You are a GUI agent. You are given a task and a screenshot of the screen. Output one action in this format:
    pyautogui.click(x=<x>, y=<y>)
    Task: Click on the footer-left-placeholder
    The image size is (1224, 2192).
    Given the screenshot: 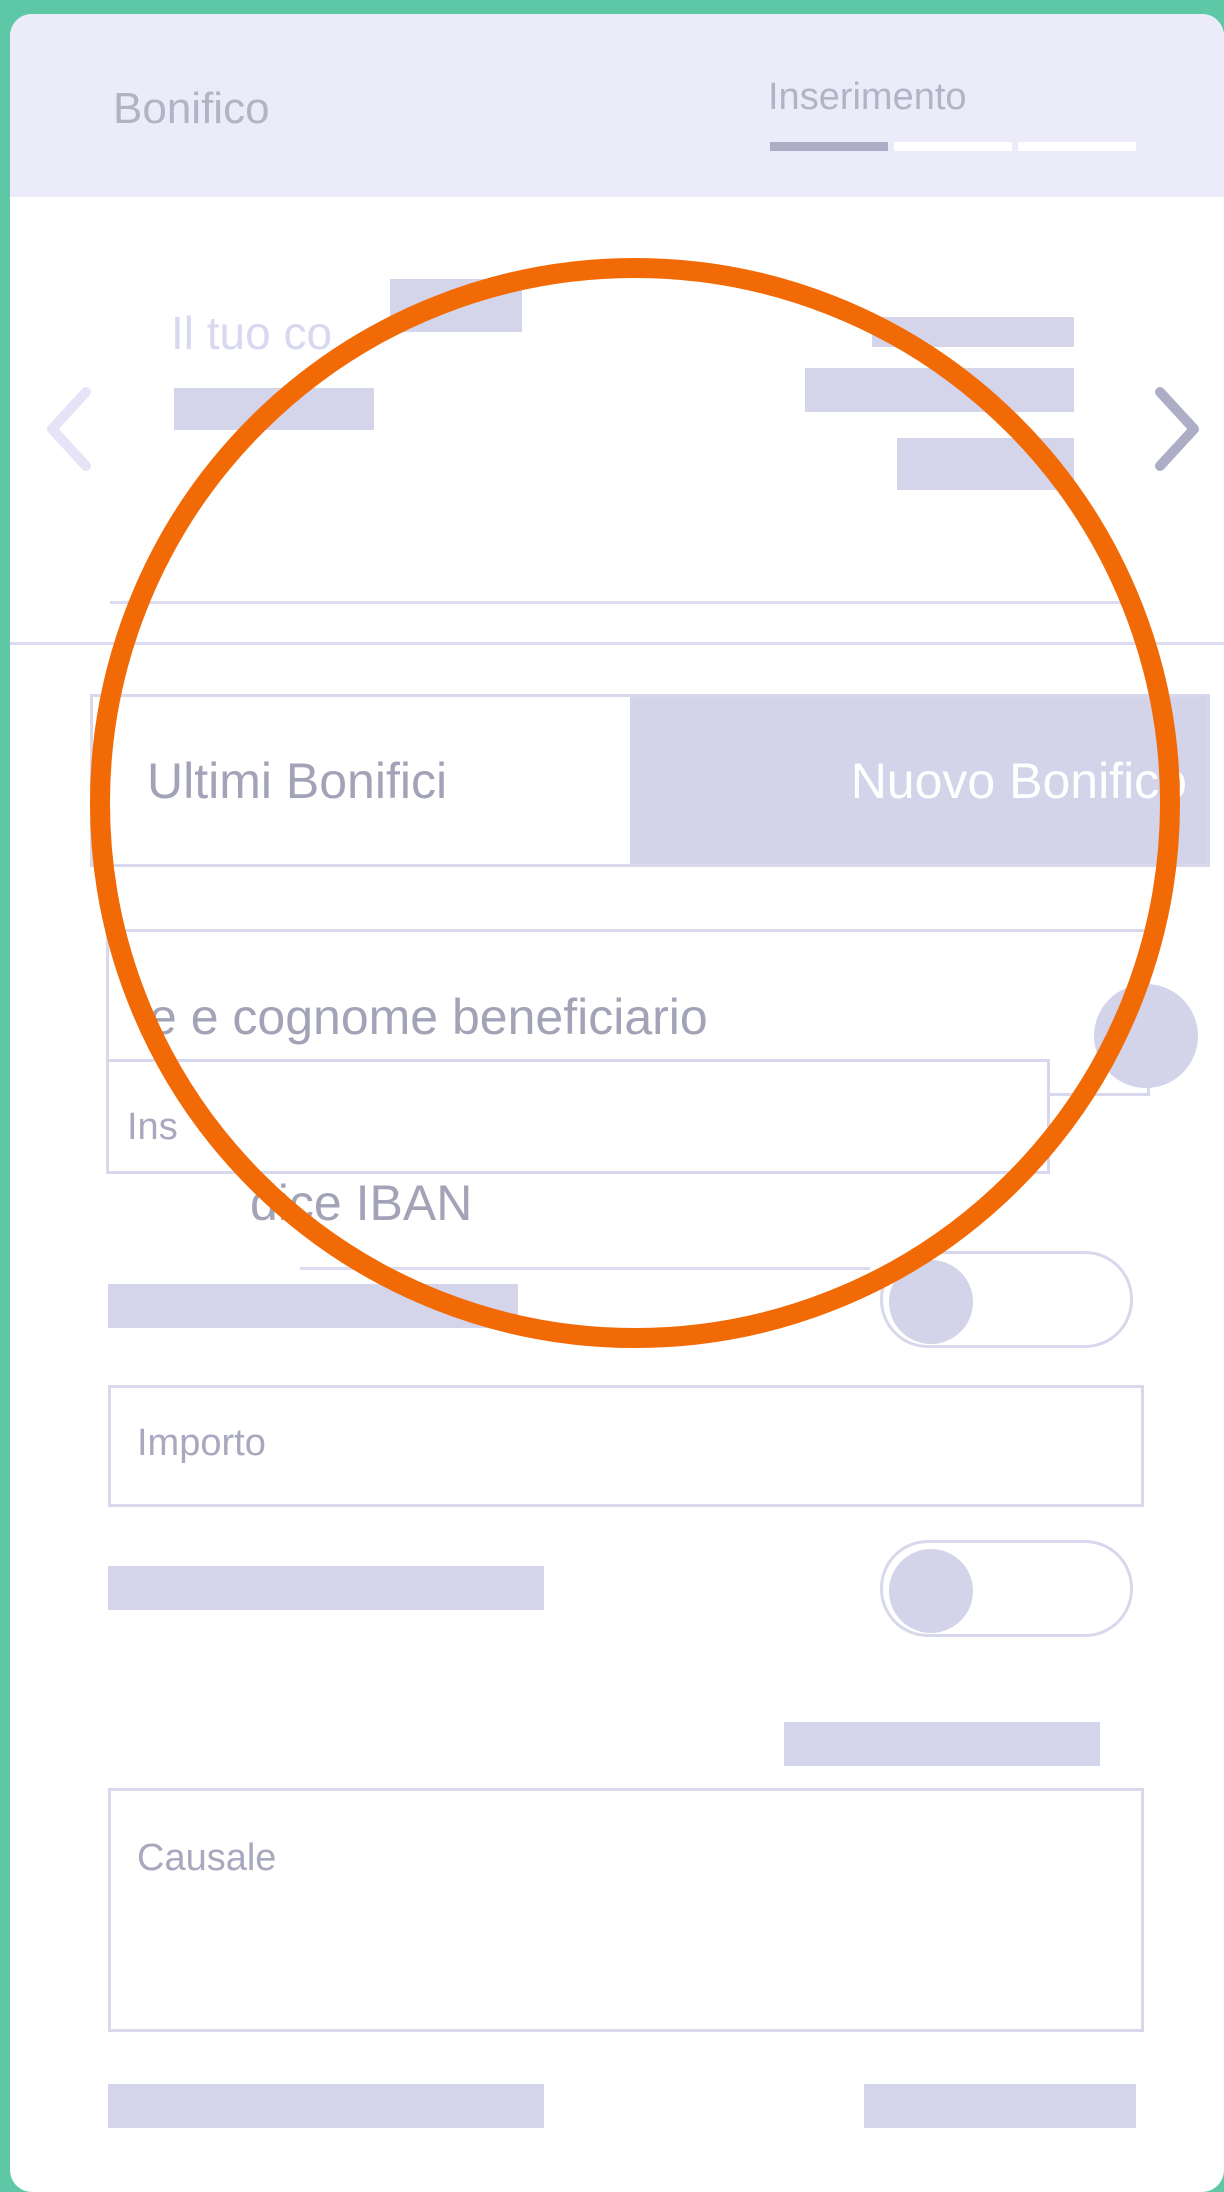 What is the action you would take?
    pyautogui.click(x=326, y=2106)
    